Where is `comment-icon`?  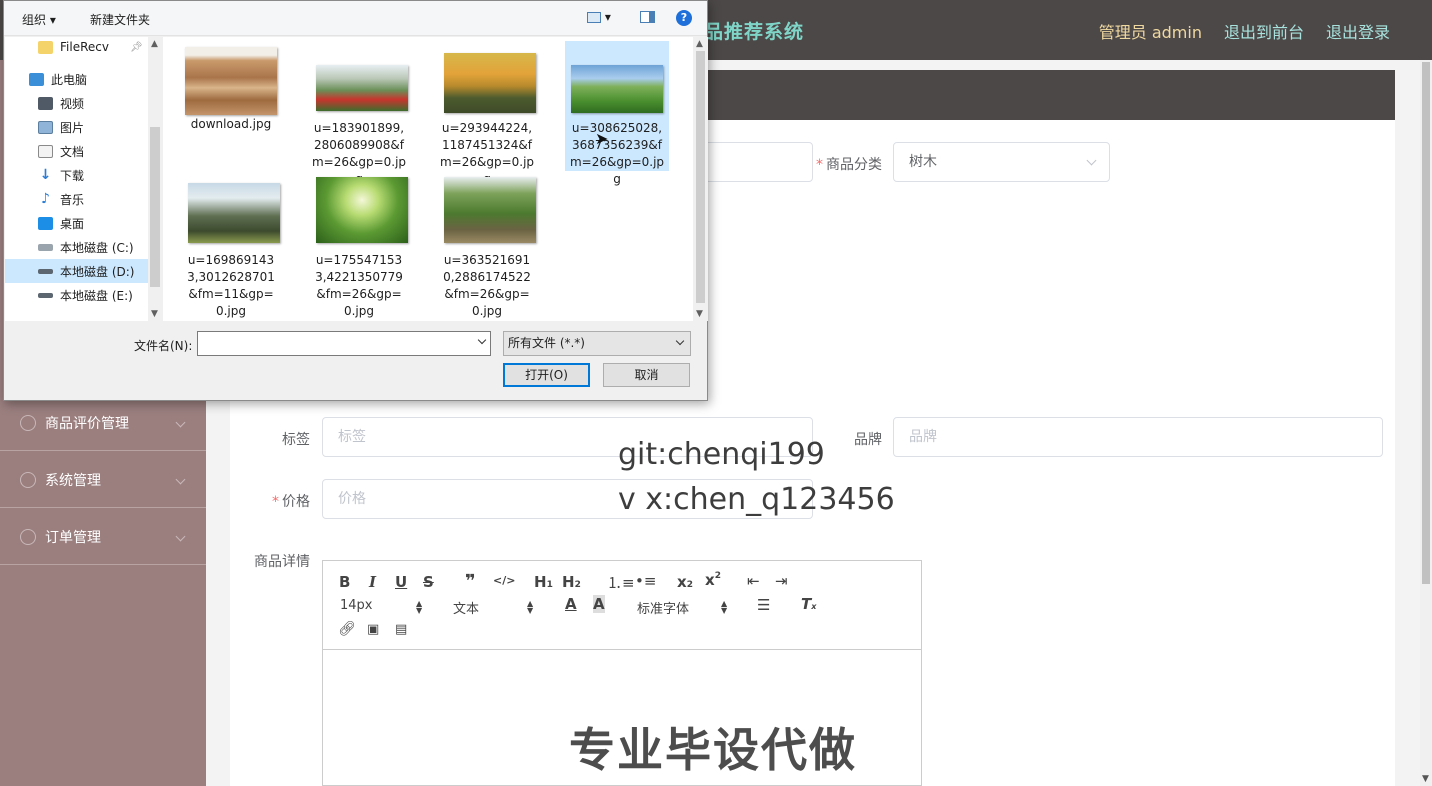 comment-icon is located at coordinates (28, 422).